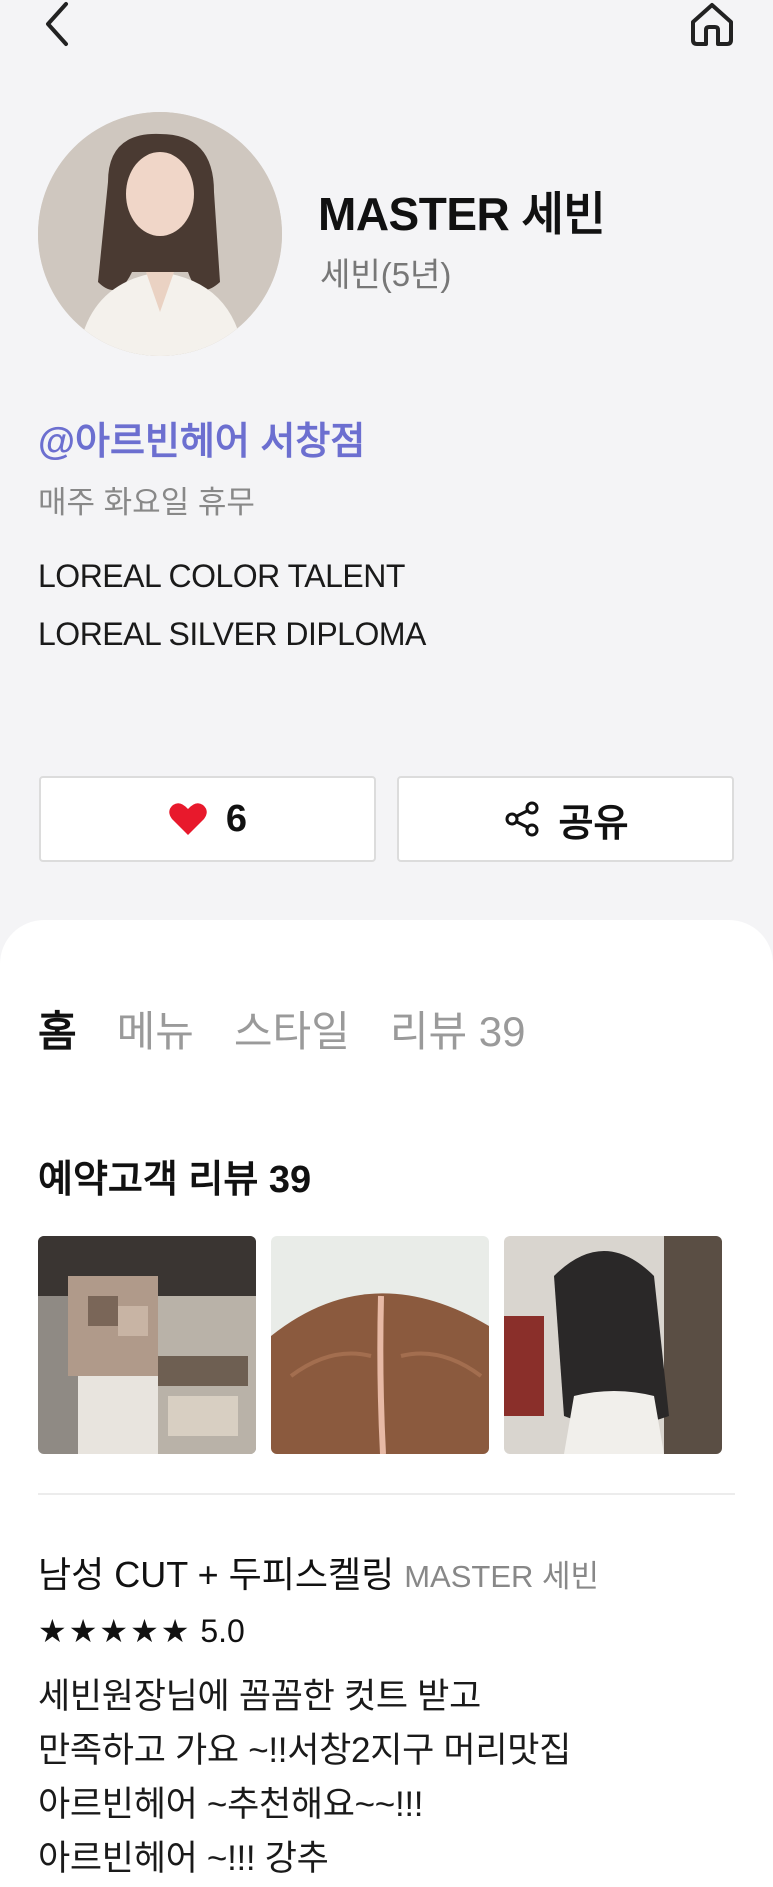 The width and height of the screenshot is (773, 1887). Describe the element at coordinates (175, 1180) in the screenshot. I see `review-section-title: 예약고객 리뷰 39` at that location.